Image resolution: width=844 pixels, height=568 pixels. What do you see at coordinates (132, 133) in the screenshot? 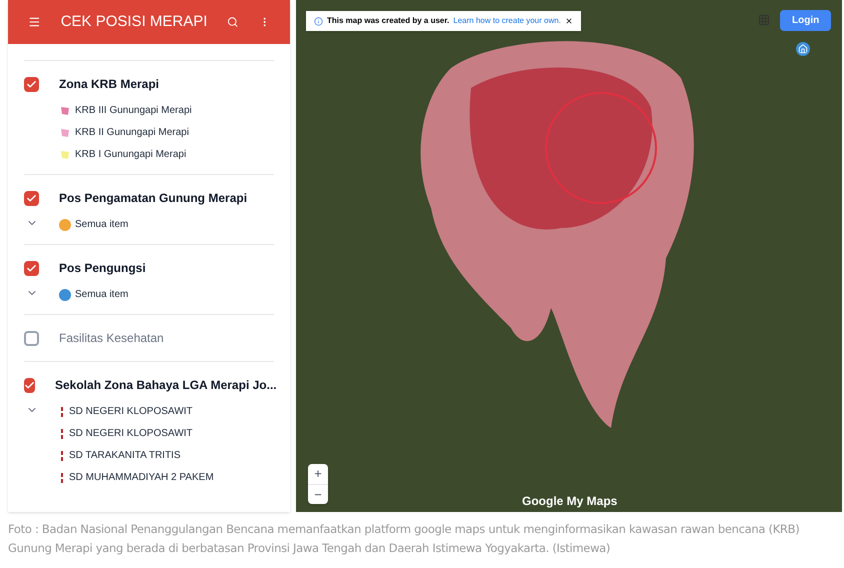
I see `legend-label: KRB II Gunungapi Merapi` at bounding box center [132, 133].